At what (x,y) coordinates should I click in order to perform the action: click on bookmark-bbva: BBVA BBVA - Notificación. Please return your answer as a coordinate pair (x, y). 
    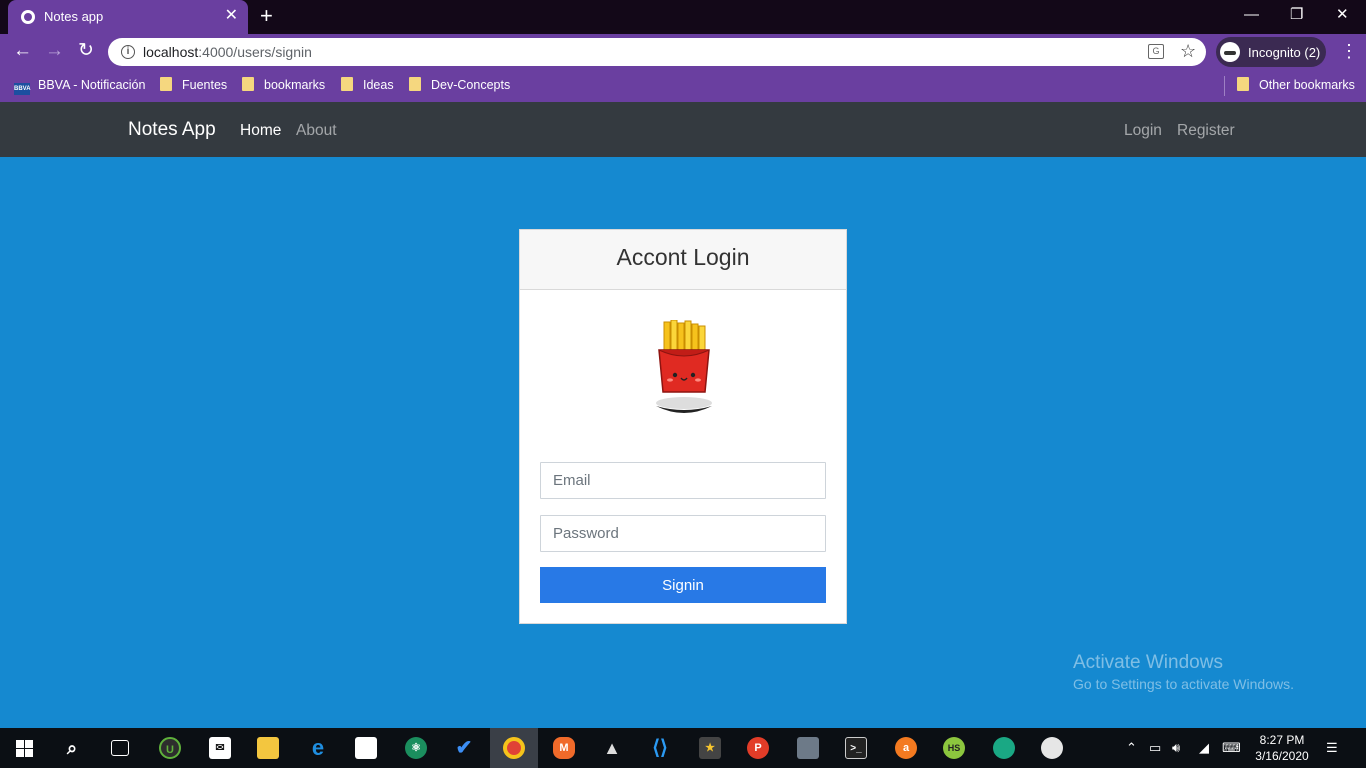
    Looking at the image, I should click on (79, 86).